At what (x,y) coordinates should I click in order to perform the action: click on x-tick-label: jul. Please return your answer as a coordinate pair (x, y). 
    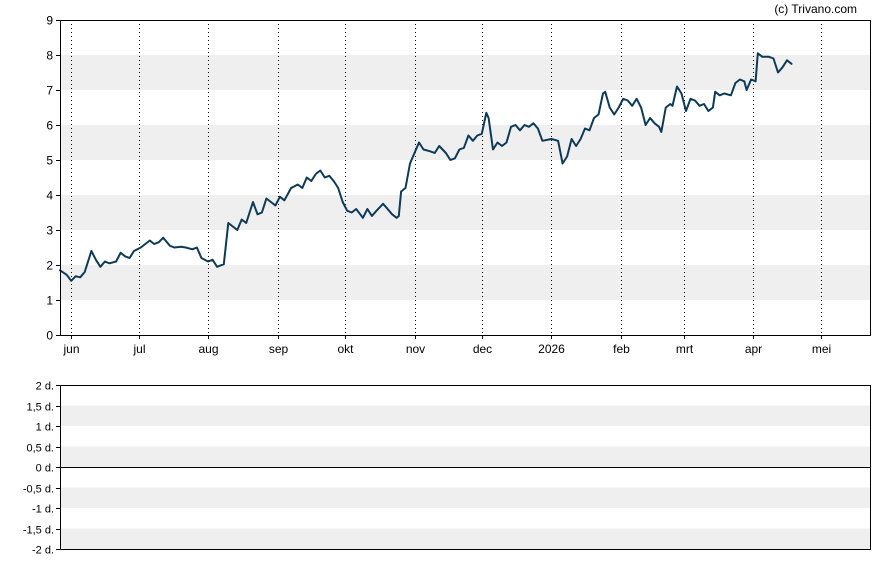
    Looking at the image, I should click on (138, 349).